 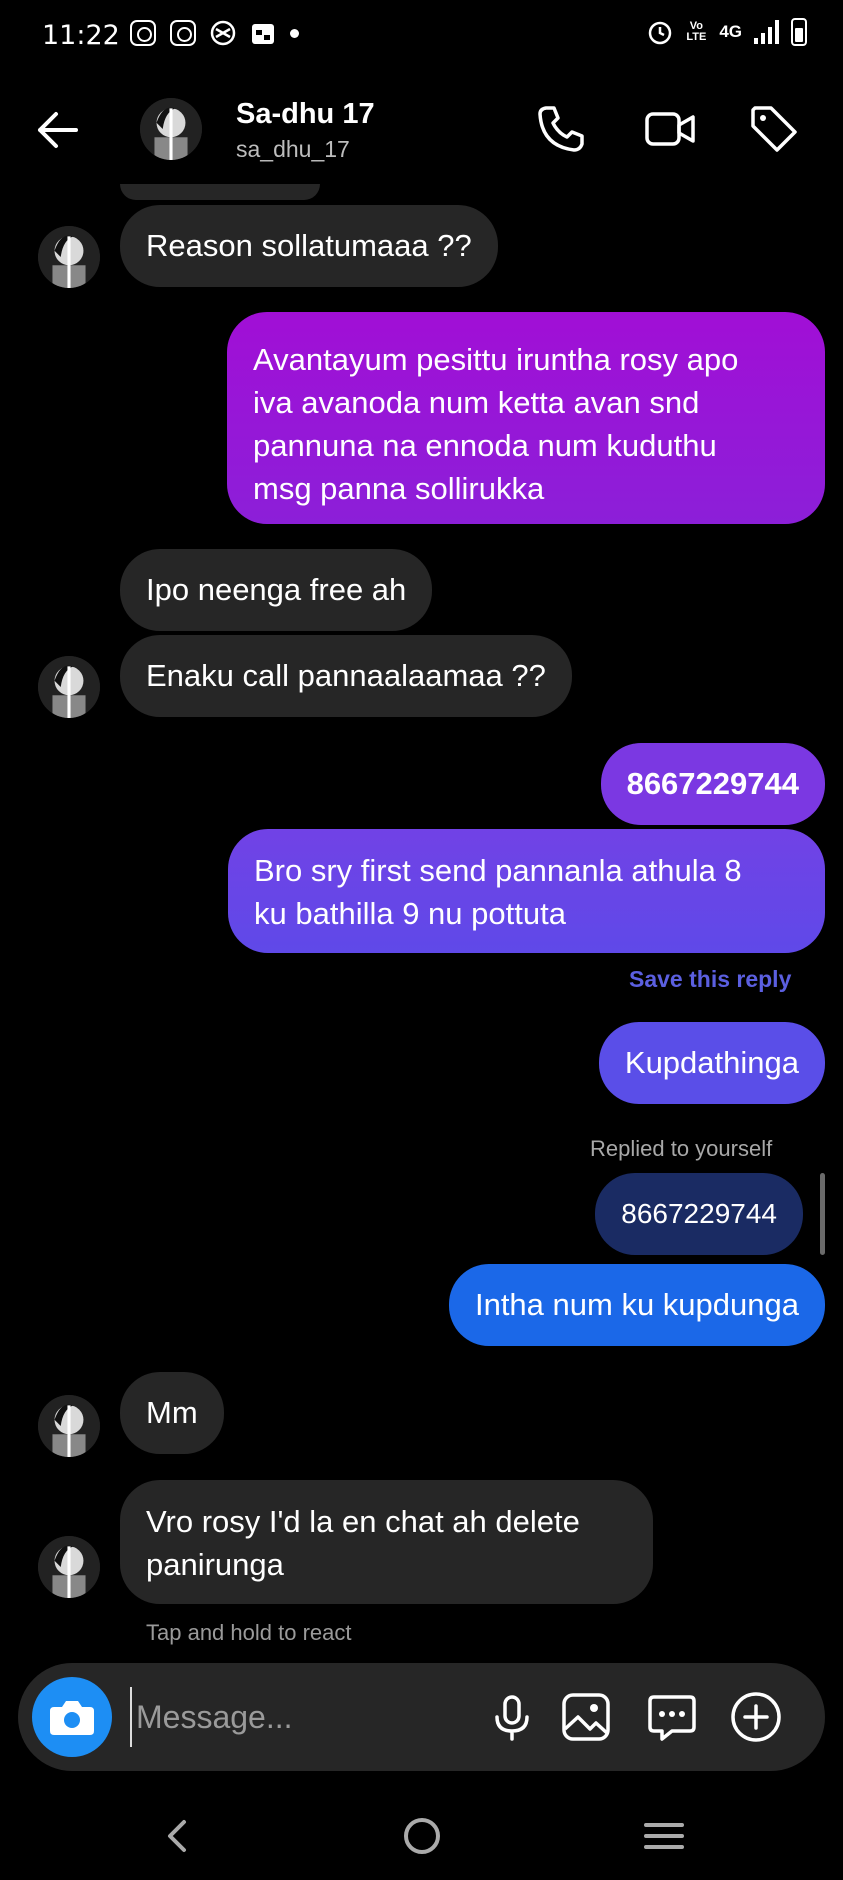 What do you see at coordinates (305, 114) in the screenshot?
I see `contact-name: Sa-dhu 17` at bounding box center [305, 114].